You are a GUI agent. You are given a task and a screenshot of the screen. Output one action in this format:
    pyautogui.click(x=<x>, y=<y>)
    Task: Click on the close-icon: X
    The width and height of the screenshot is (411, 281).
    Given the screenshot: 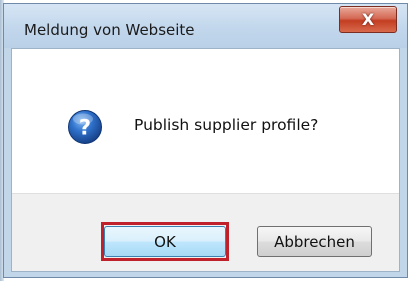 What is the action you would take?
    pyautogui.click(x=368, y=19)
    